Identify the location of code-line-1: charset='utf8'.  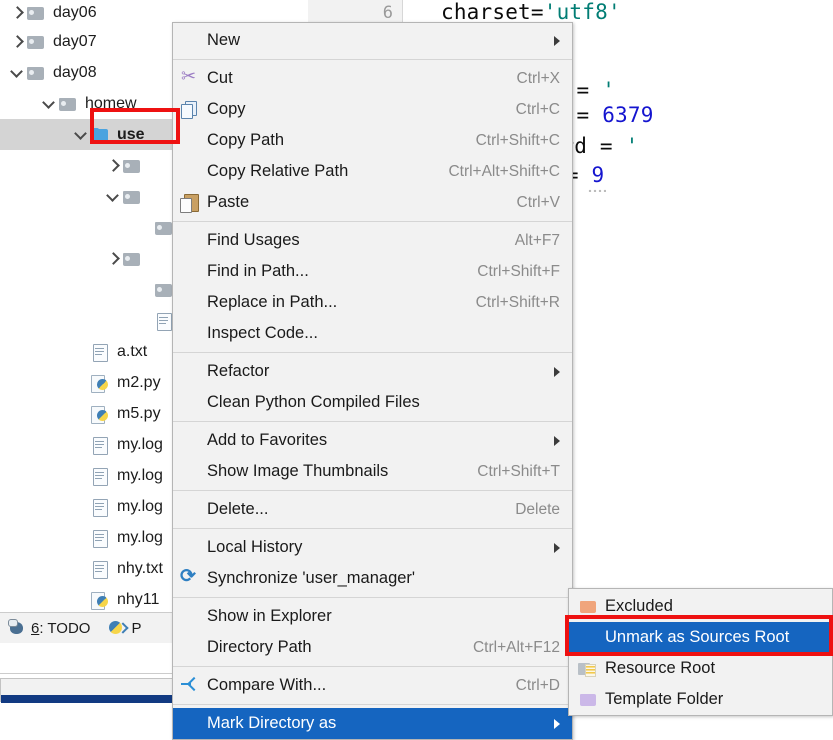
(531, 12).